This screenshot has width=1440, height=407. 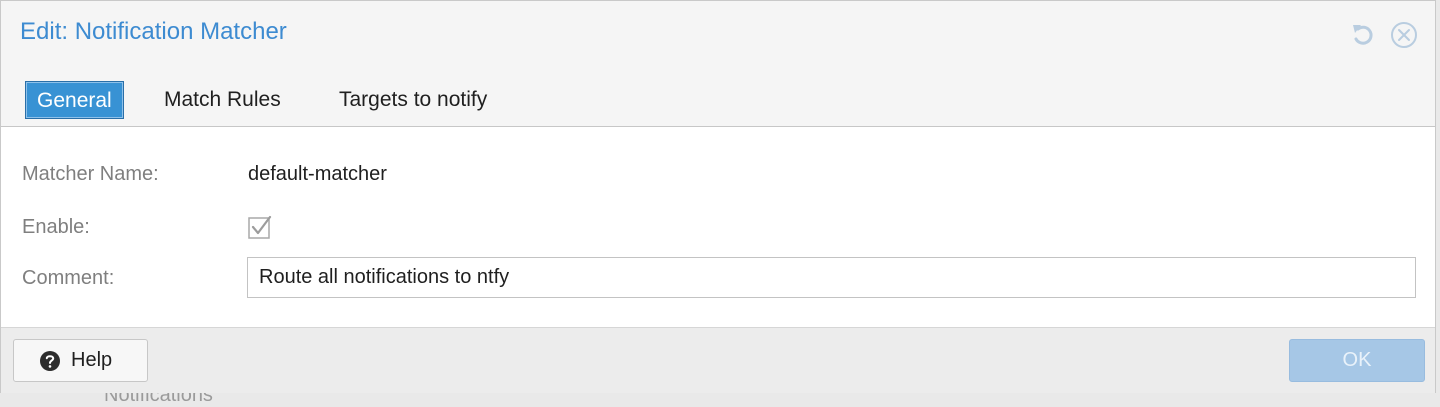 I want to click on tab-bar: General Match Rules Targets to notify, so click(x=718, y=97).